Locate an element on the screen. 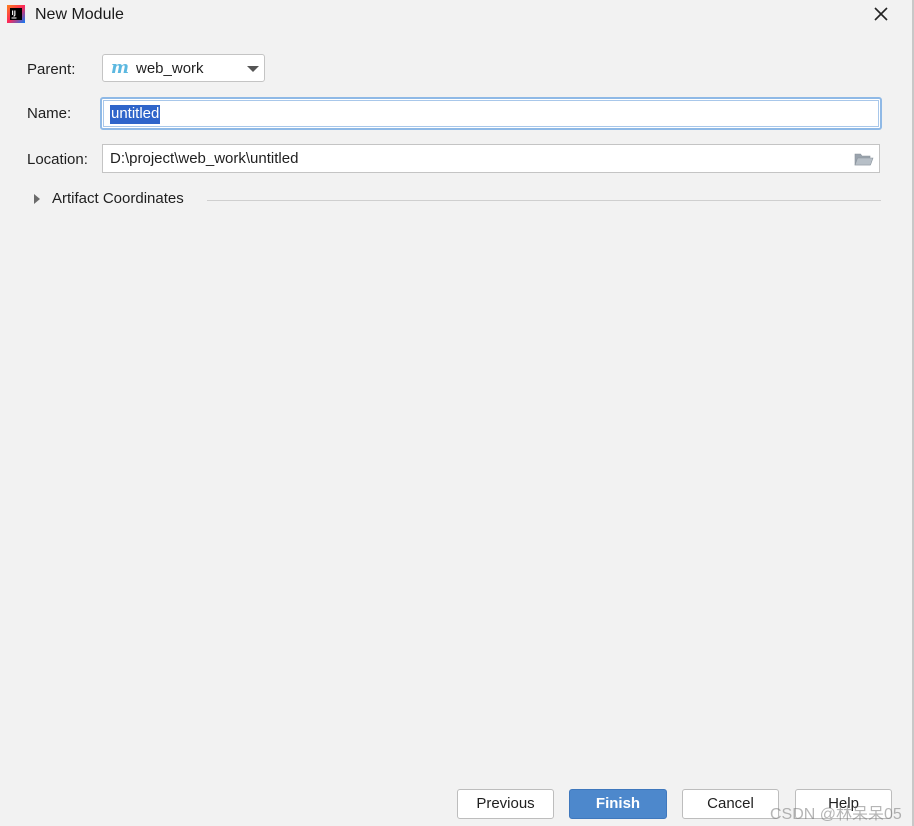 The height and width of the screenshot is (826, 914). chevron-down-icon is located at coordinates (253, 69).